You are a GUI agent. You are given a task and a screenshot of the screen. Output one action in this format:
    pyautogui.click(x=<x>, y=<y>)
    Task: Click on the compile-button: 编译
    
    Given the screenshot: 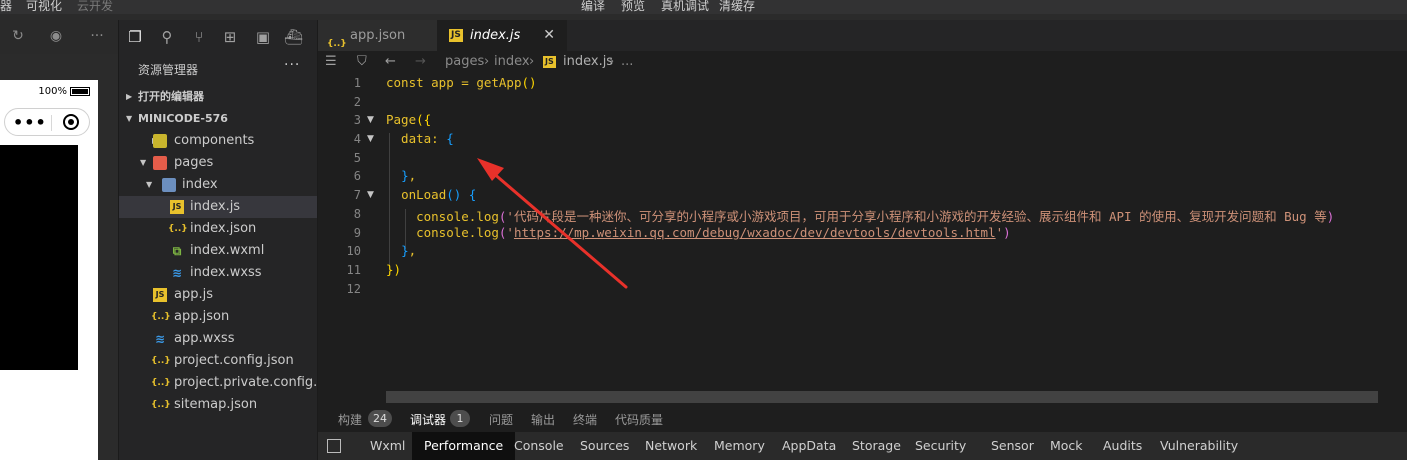 What is the action you would take?
    pyautogui.click(x=593, y=7)
    